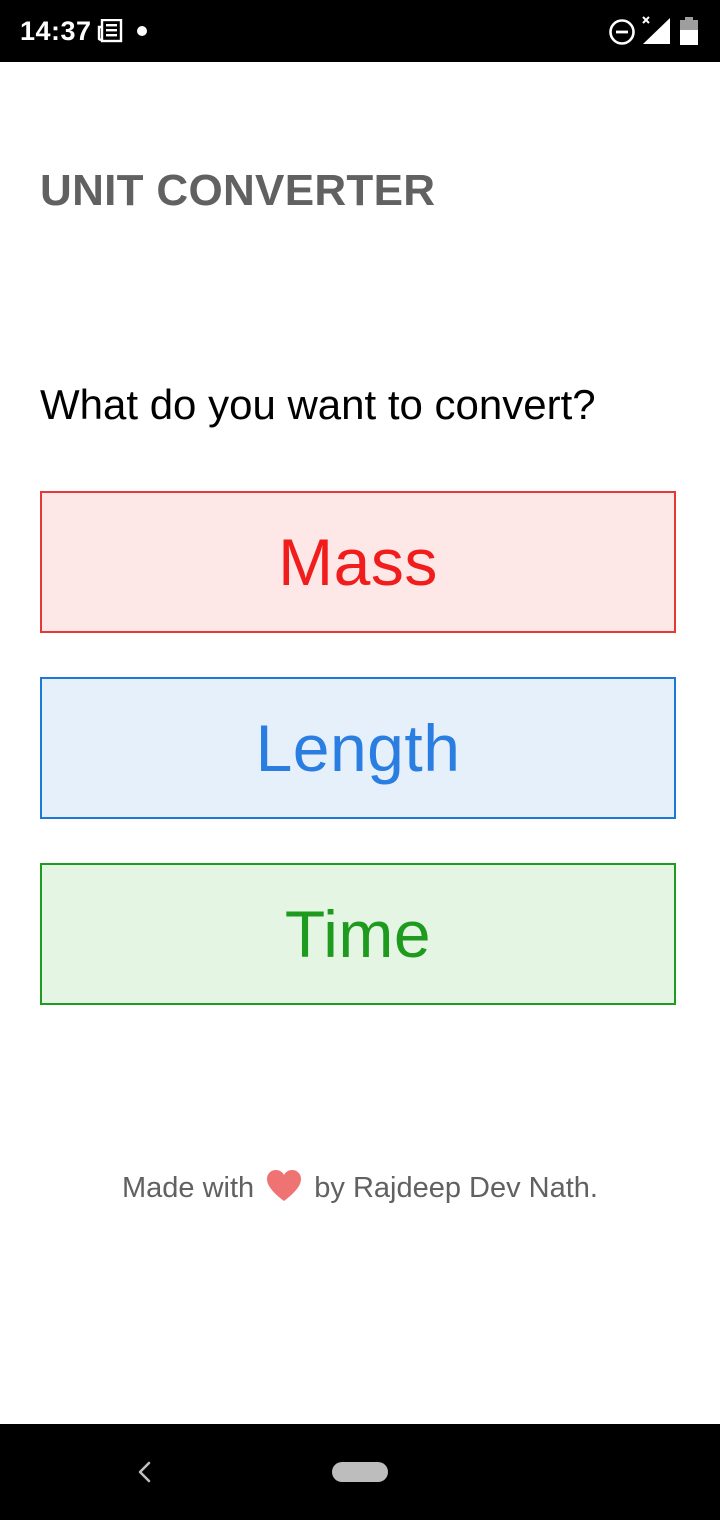 This screenshot has height=1520, width=720. I want to click on length-option-label: Length, so click(358, 748).